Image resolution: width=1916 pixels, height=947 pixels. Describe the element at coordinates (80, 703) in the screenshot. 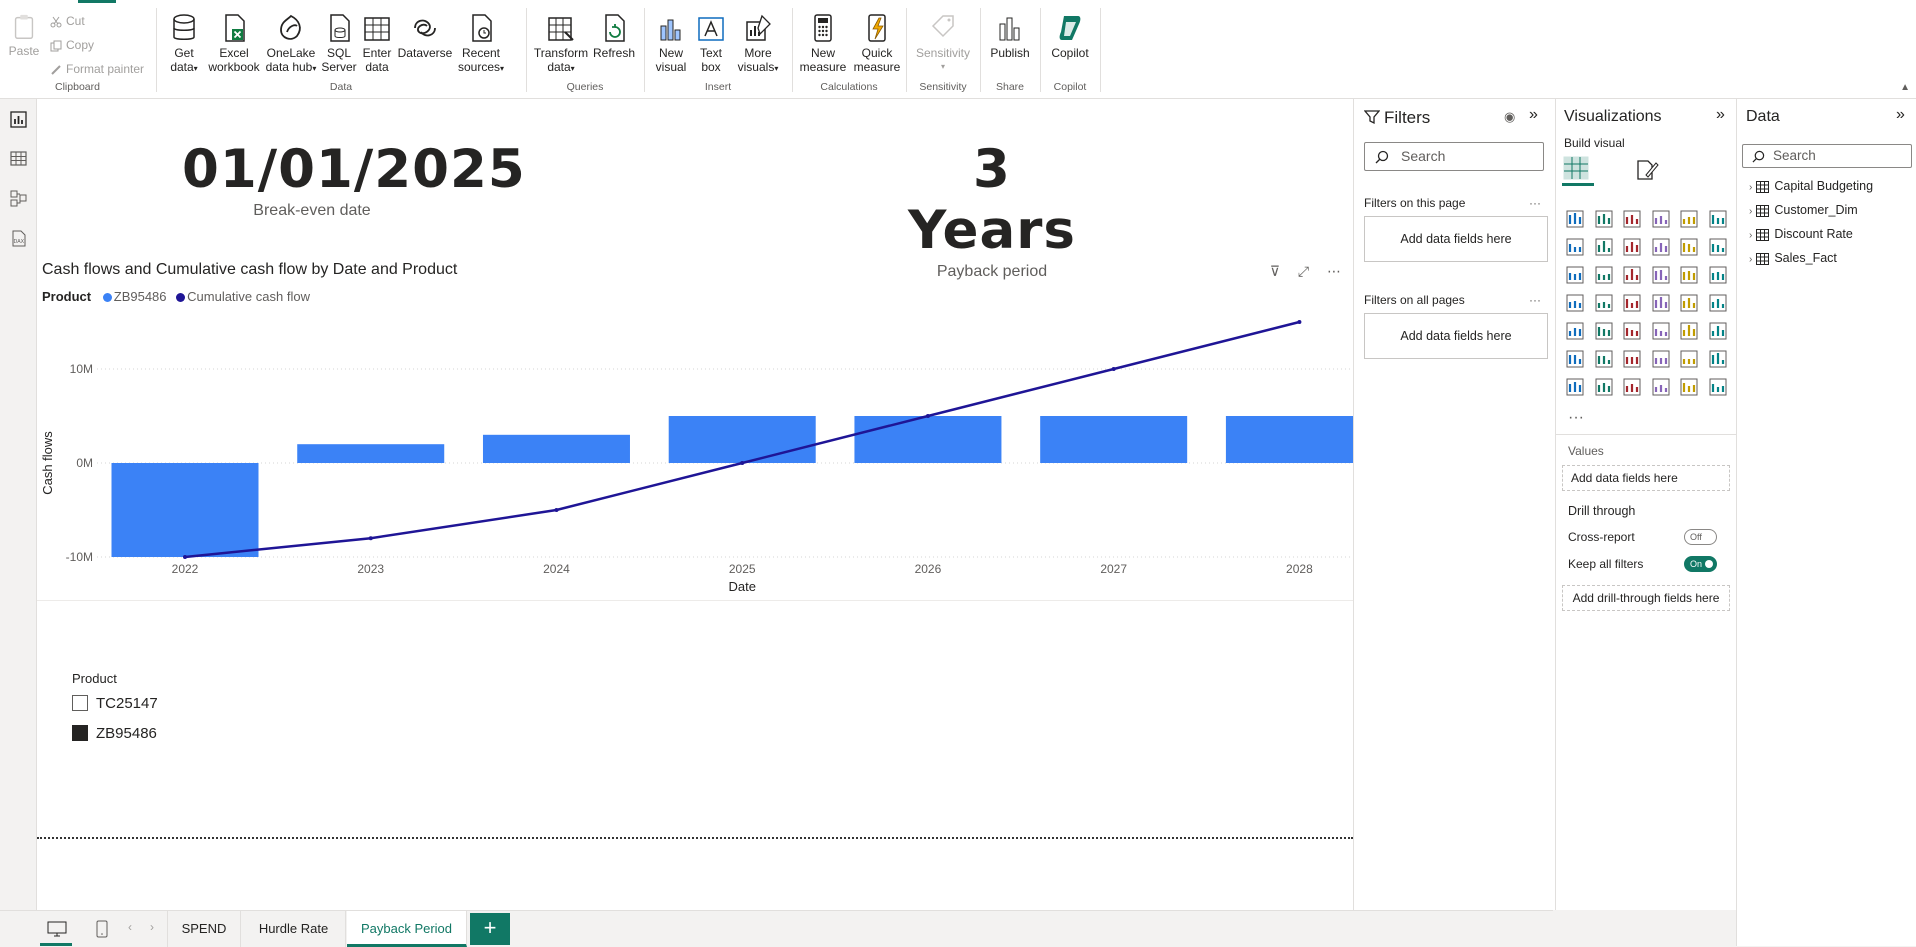

I see `checkbox` at that location.